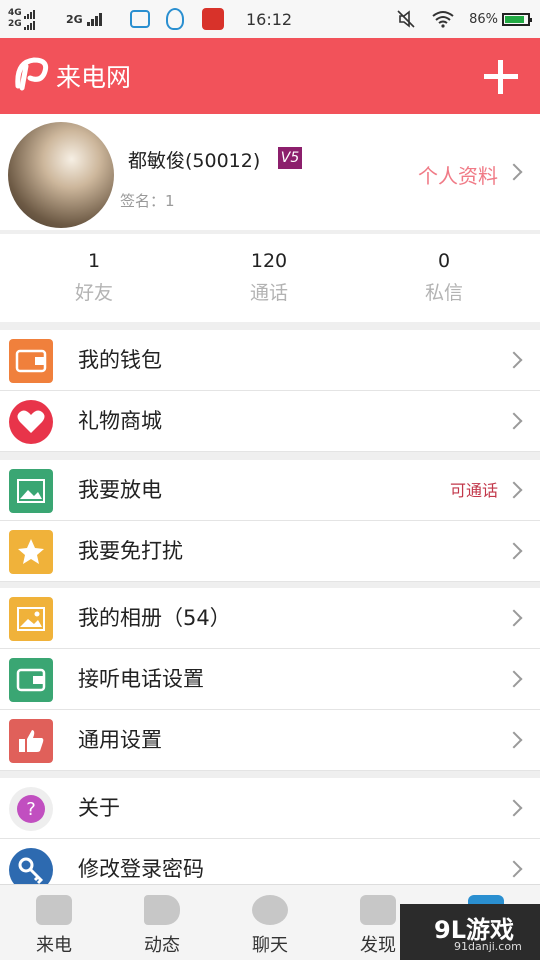  Describe the element at coordinates (93, 293) in the screenshot. I see `stat-label: 好友` at that location.